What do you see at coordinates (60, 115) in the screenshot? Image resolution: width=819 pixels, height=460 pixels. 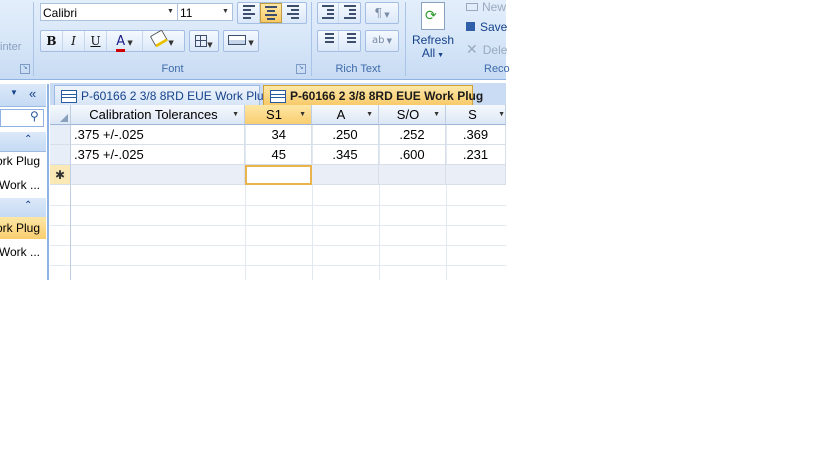 I see `select-all-corner` at bounding box center [60, 115].